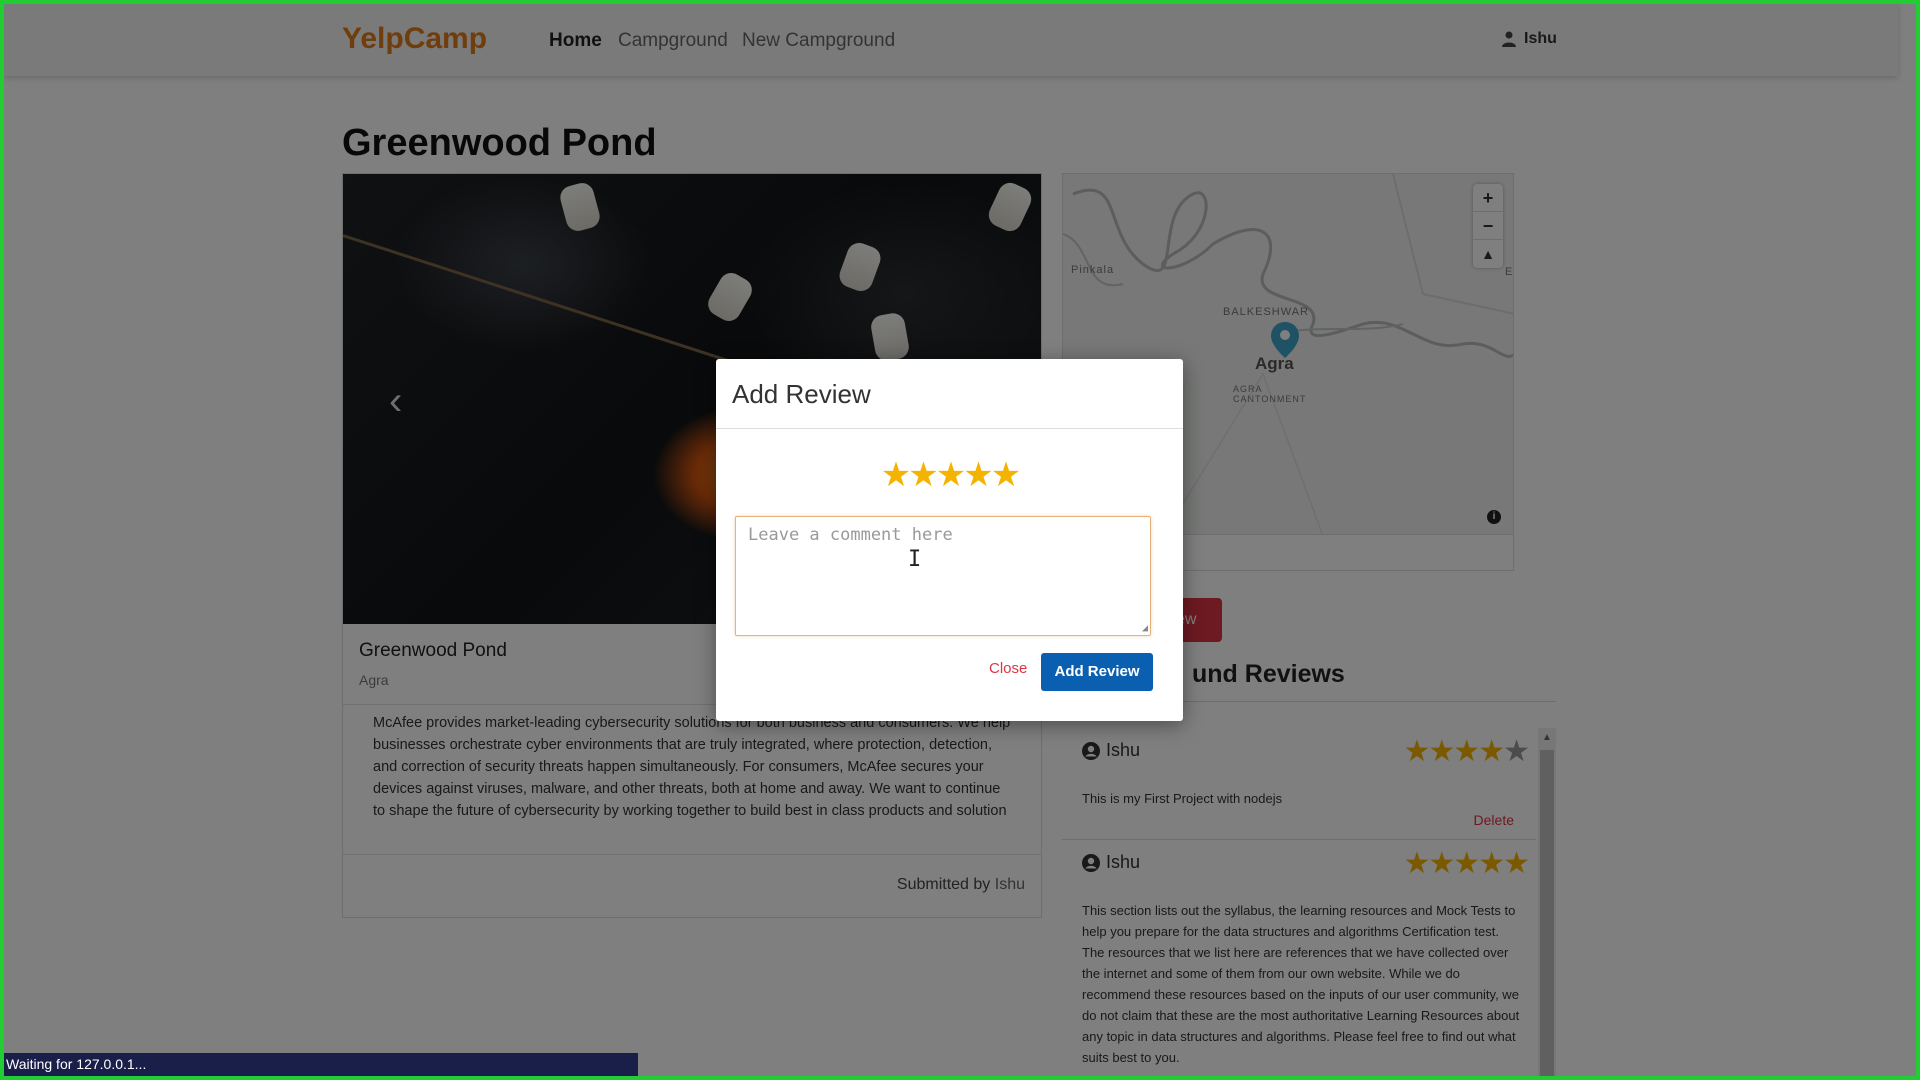 The image size is (1920, 1080). What do you see at coordinates (943, 576) in the screenshot?
I see `comment-textarea: Leave a comment here I ◢` at bounding box center [943, 576].